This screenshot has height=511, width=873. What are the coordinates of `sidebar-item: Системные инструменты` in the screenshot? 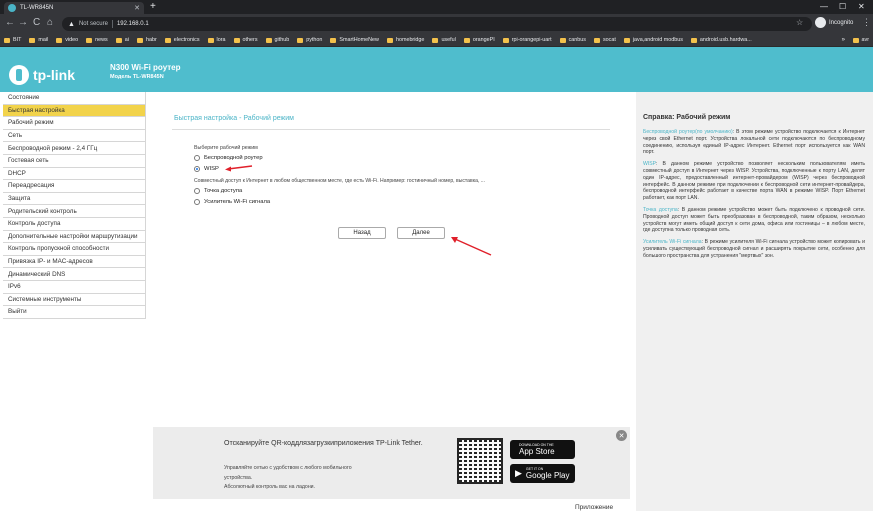 It's located at (74, 300).